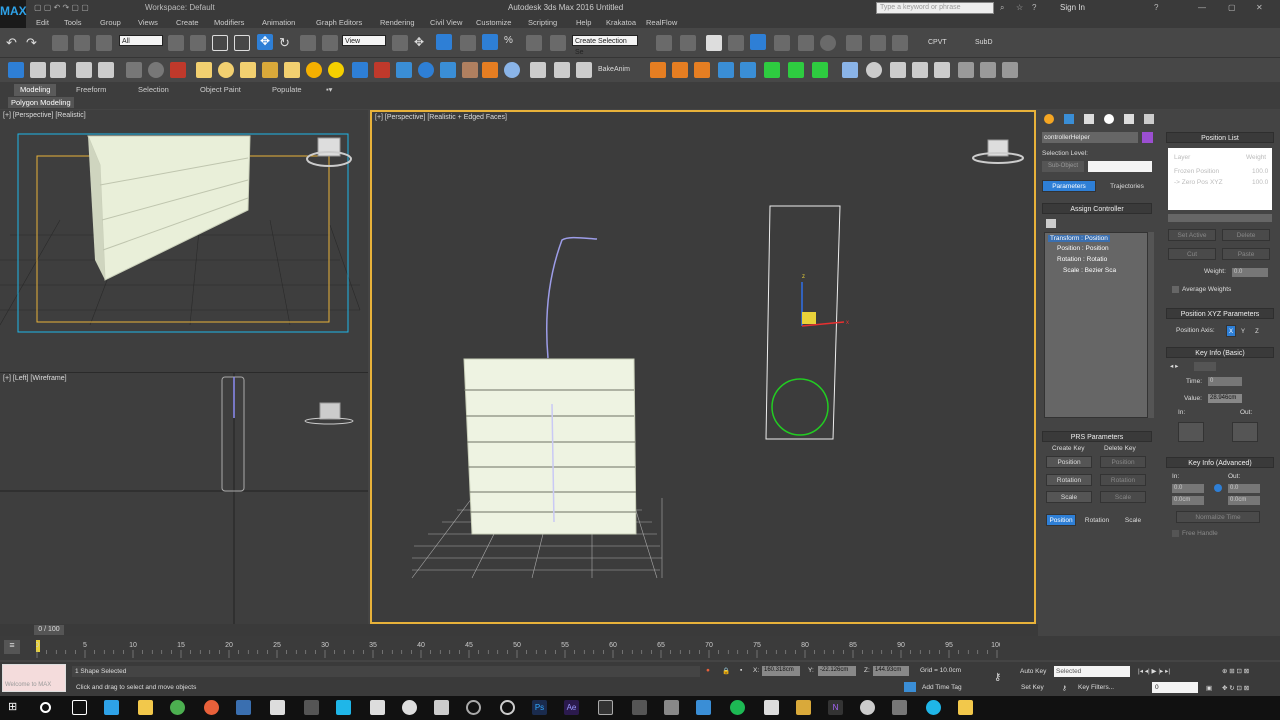 The width and height of the screenshot is (1280, 720). Describe the element at coordinates (942, 687) in the screenshot. I see `add-time-tag-button: Add Time Tag` at that location.